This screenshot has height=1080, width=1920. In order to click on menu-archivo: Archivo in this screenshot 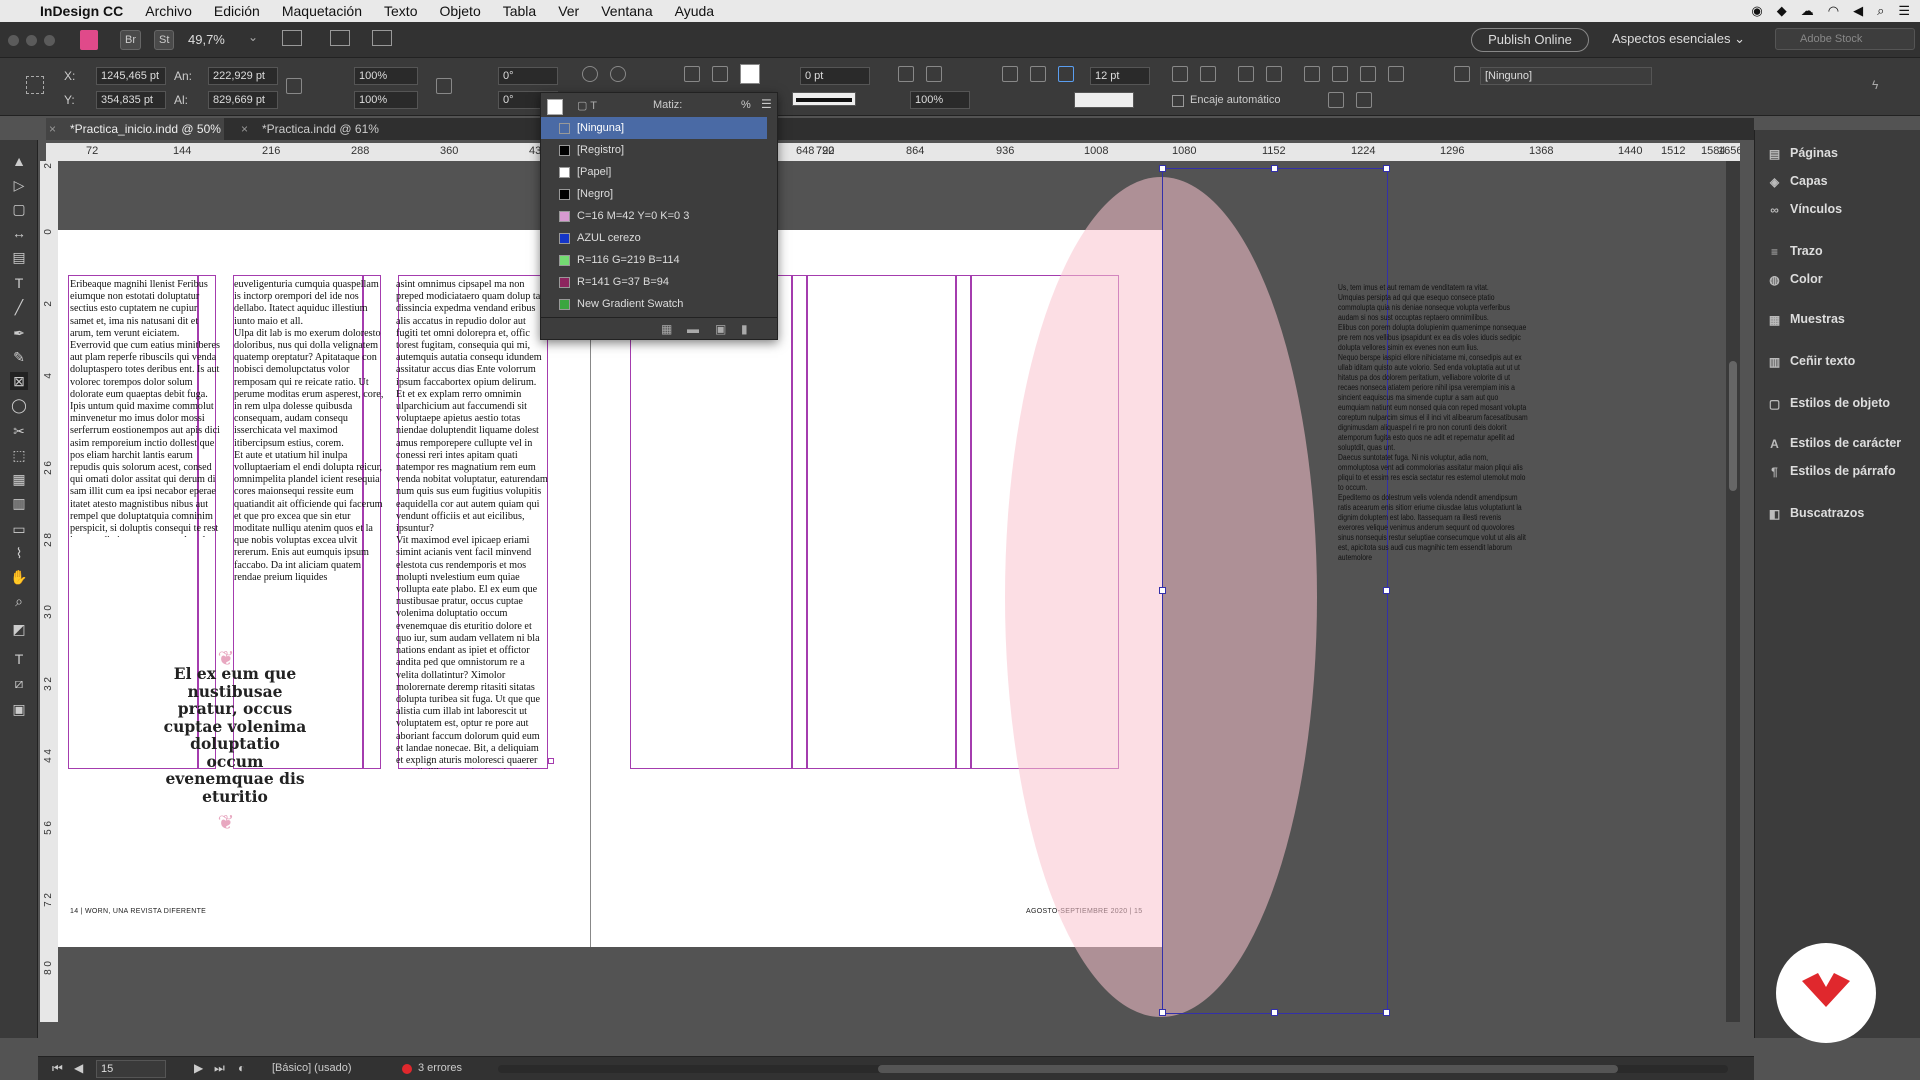, I will do `click(168, 11)`.